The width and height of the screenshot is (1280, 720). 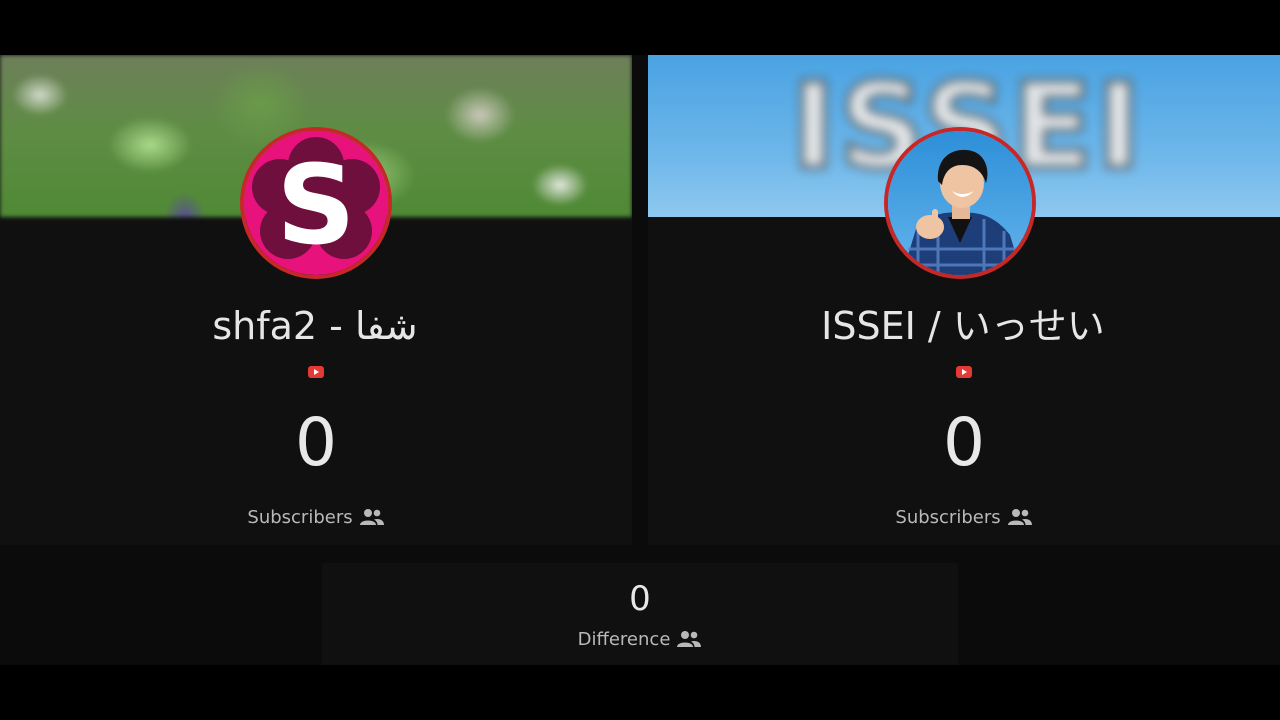 I want to click on letter-s-flower-logo-icon: S, so click(x=316, y=203).